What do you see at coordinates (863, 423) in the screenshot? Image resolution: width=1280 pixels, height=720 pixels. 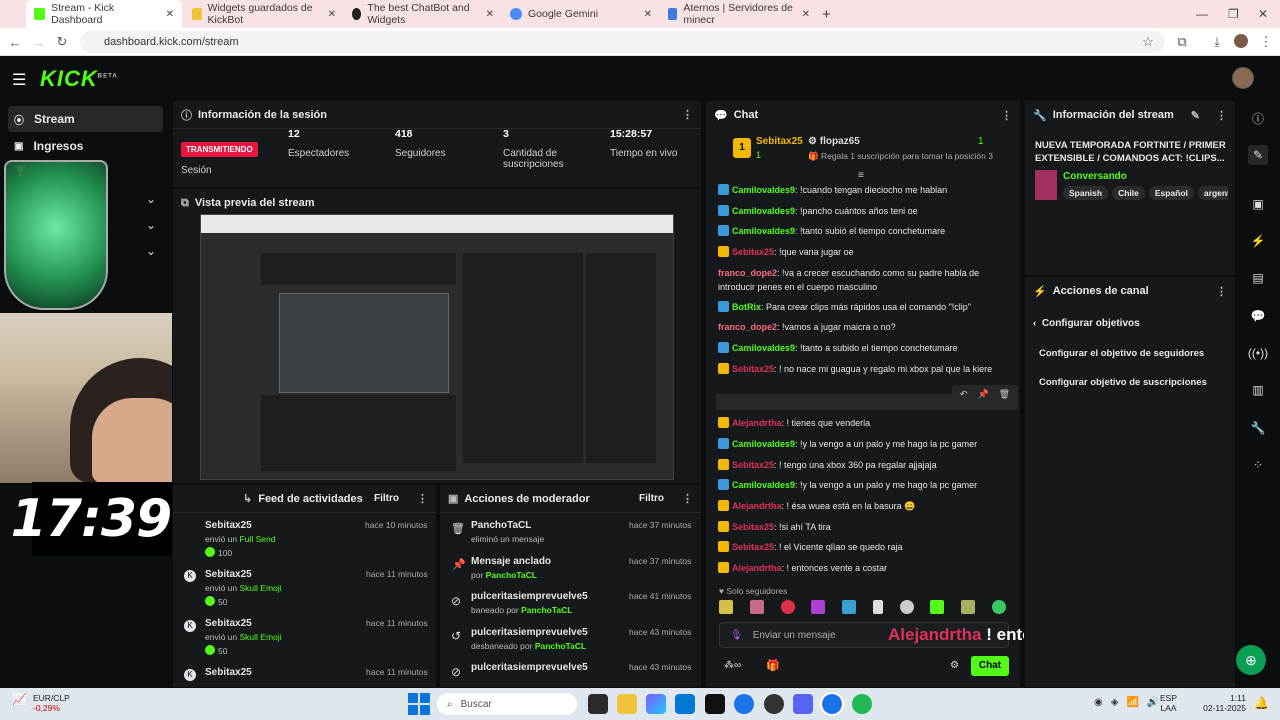 I see `chat-message: Alejandrtha: ! tienes que venderla` at bounding box center [863, 423].